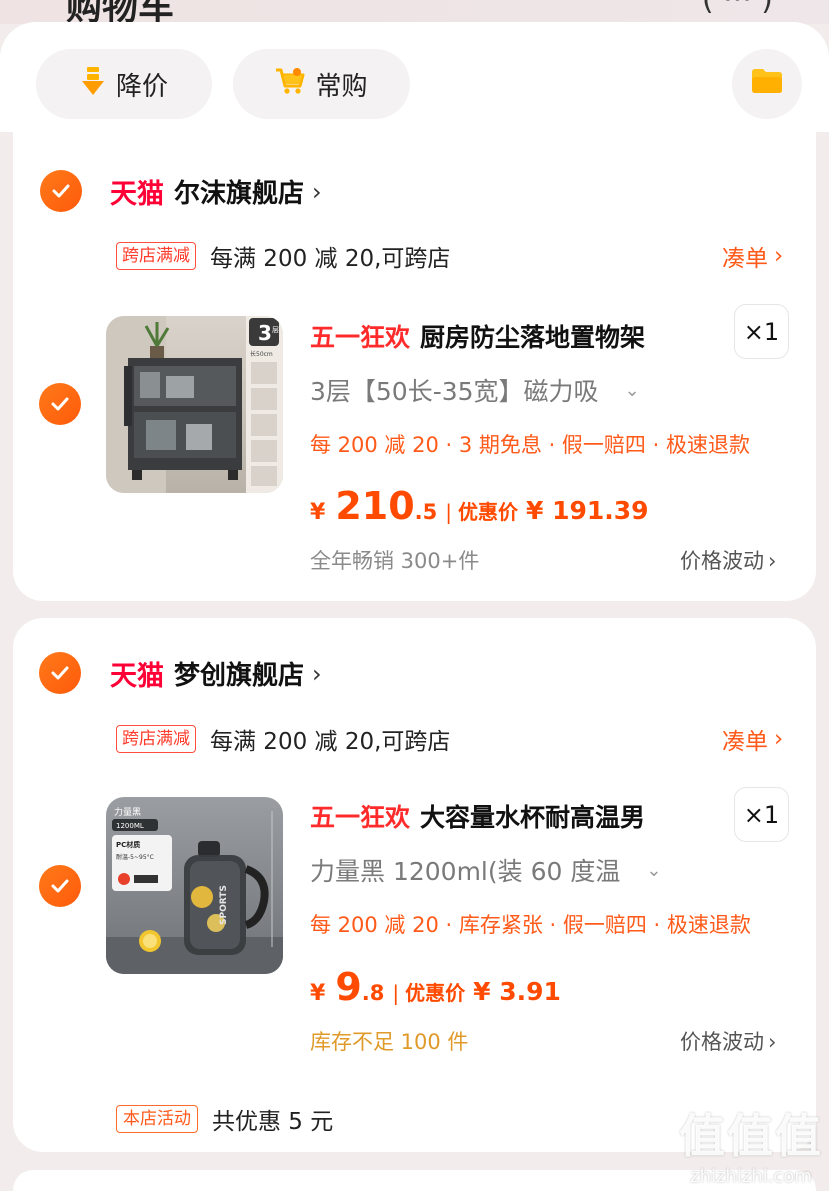 The image size is (829, 1191). I want to click on sku-text: 力量黑 1200ml(装 60 度温, so click(465, 871).